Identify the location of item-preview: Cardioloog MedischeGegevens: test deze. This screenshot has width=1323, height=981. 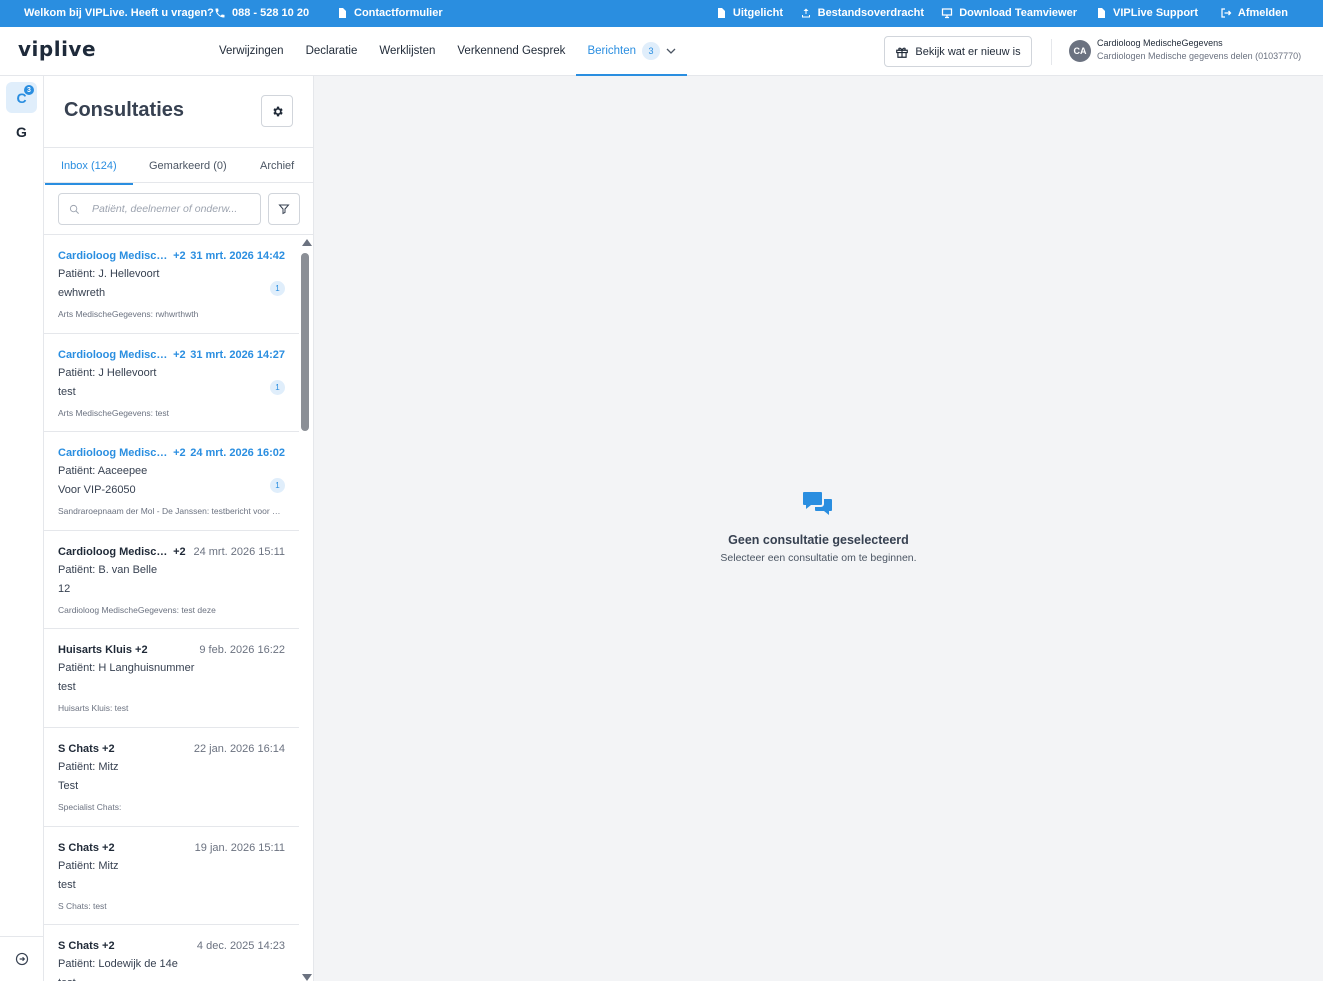
(137, 609).